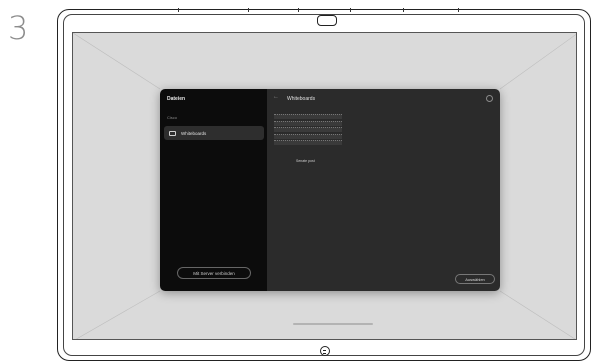  What do you see at coordinates (301, 98) in the screenshot?
I see `panel-title: Whiteboards` at bounding box center [301, 98].